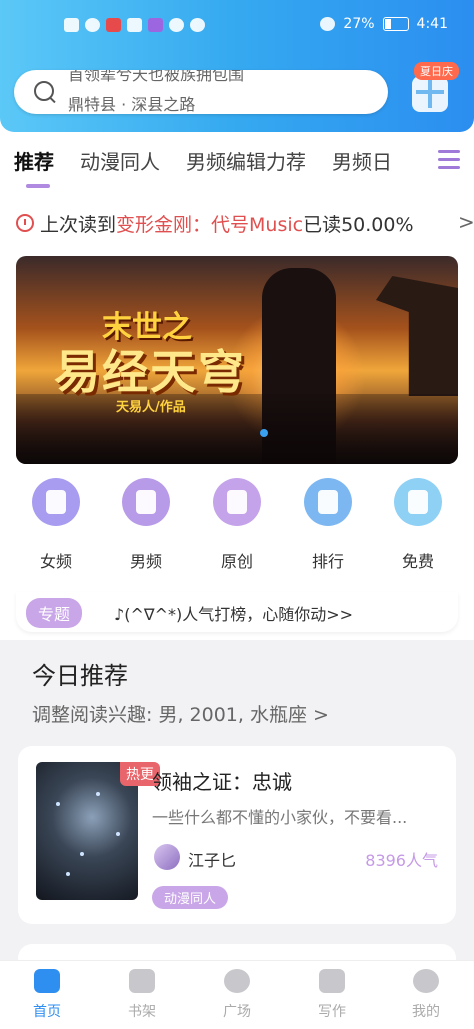 The width and height of the screenshot is (474, 1029). What do you see at coordinates (449, 160) in the screenshot?
I see `tab-menu-icon` at bounding box center [449, 160].